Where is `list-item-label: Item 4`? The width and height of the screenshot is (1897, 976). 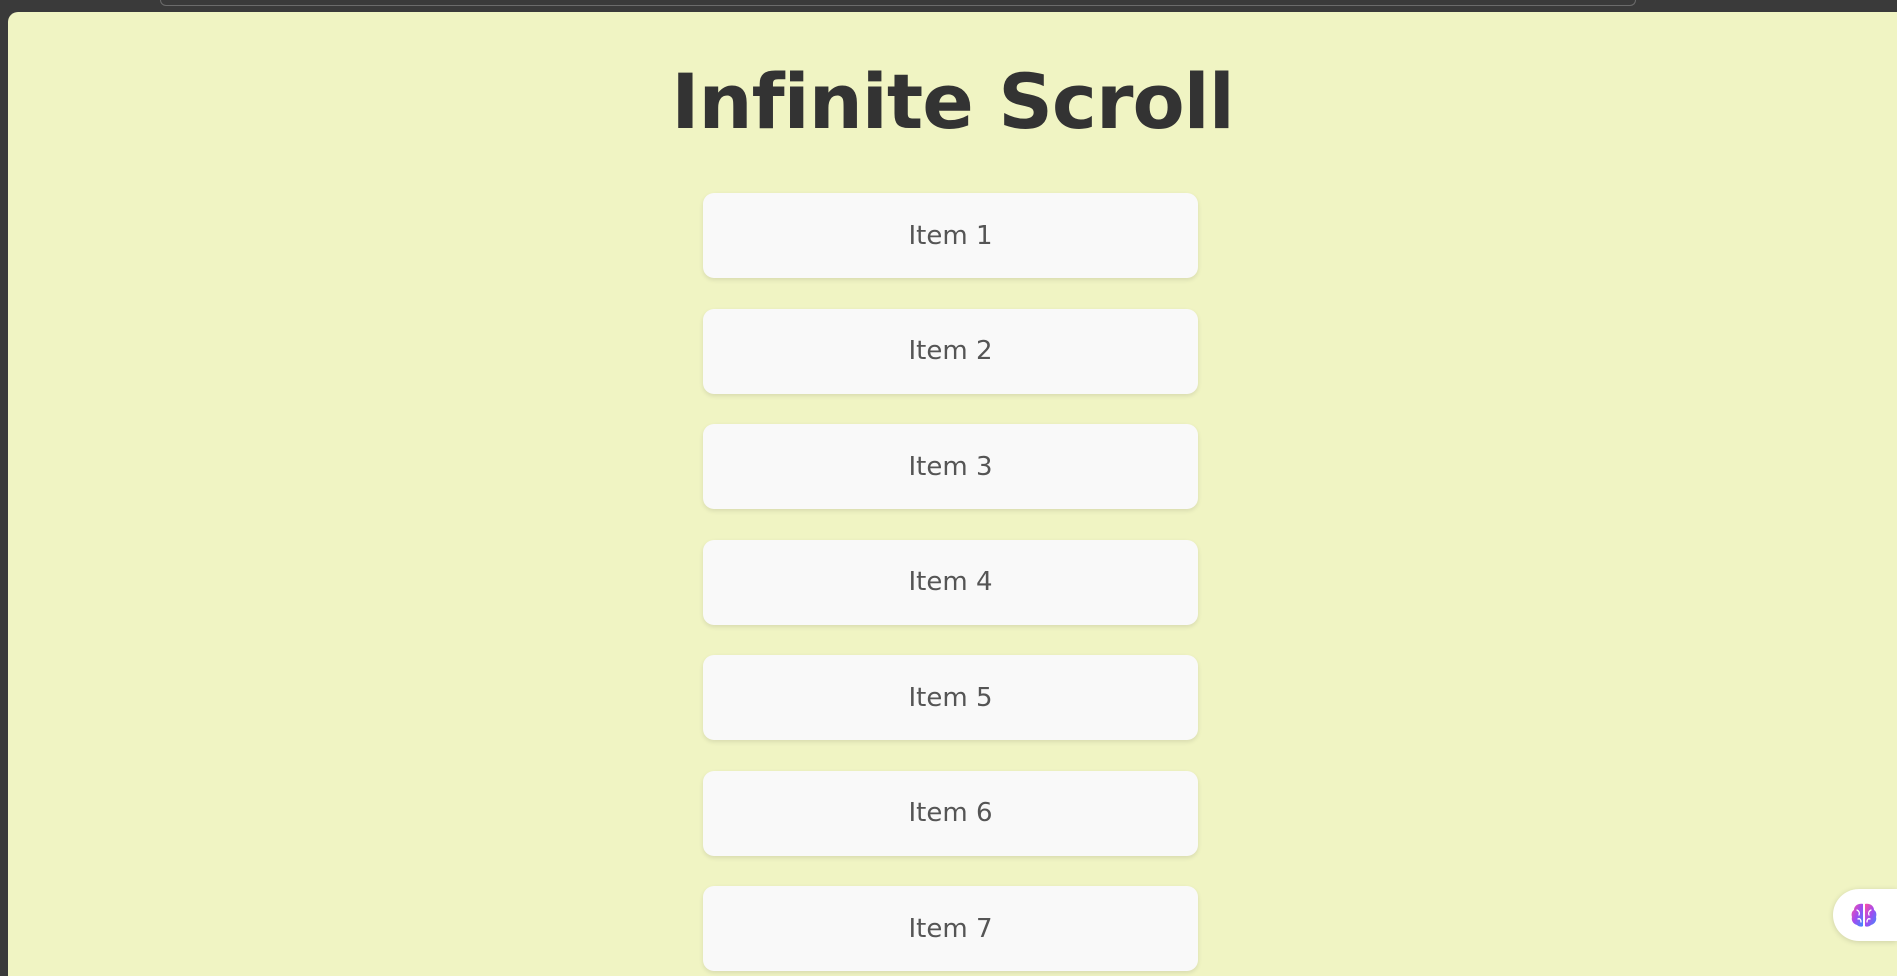
list-item-label: Item 4 is located at coordinates (950, 582).